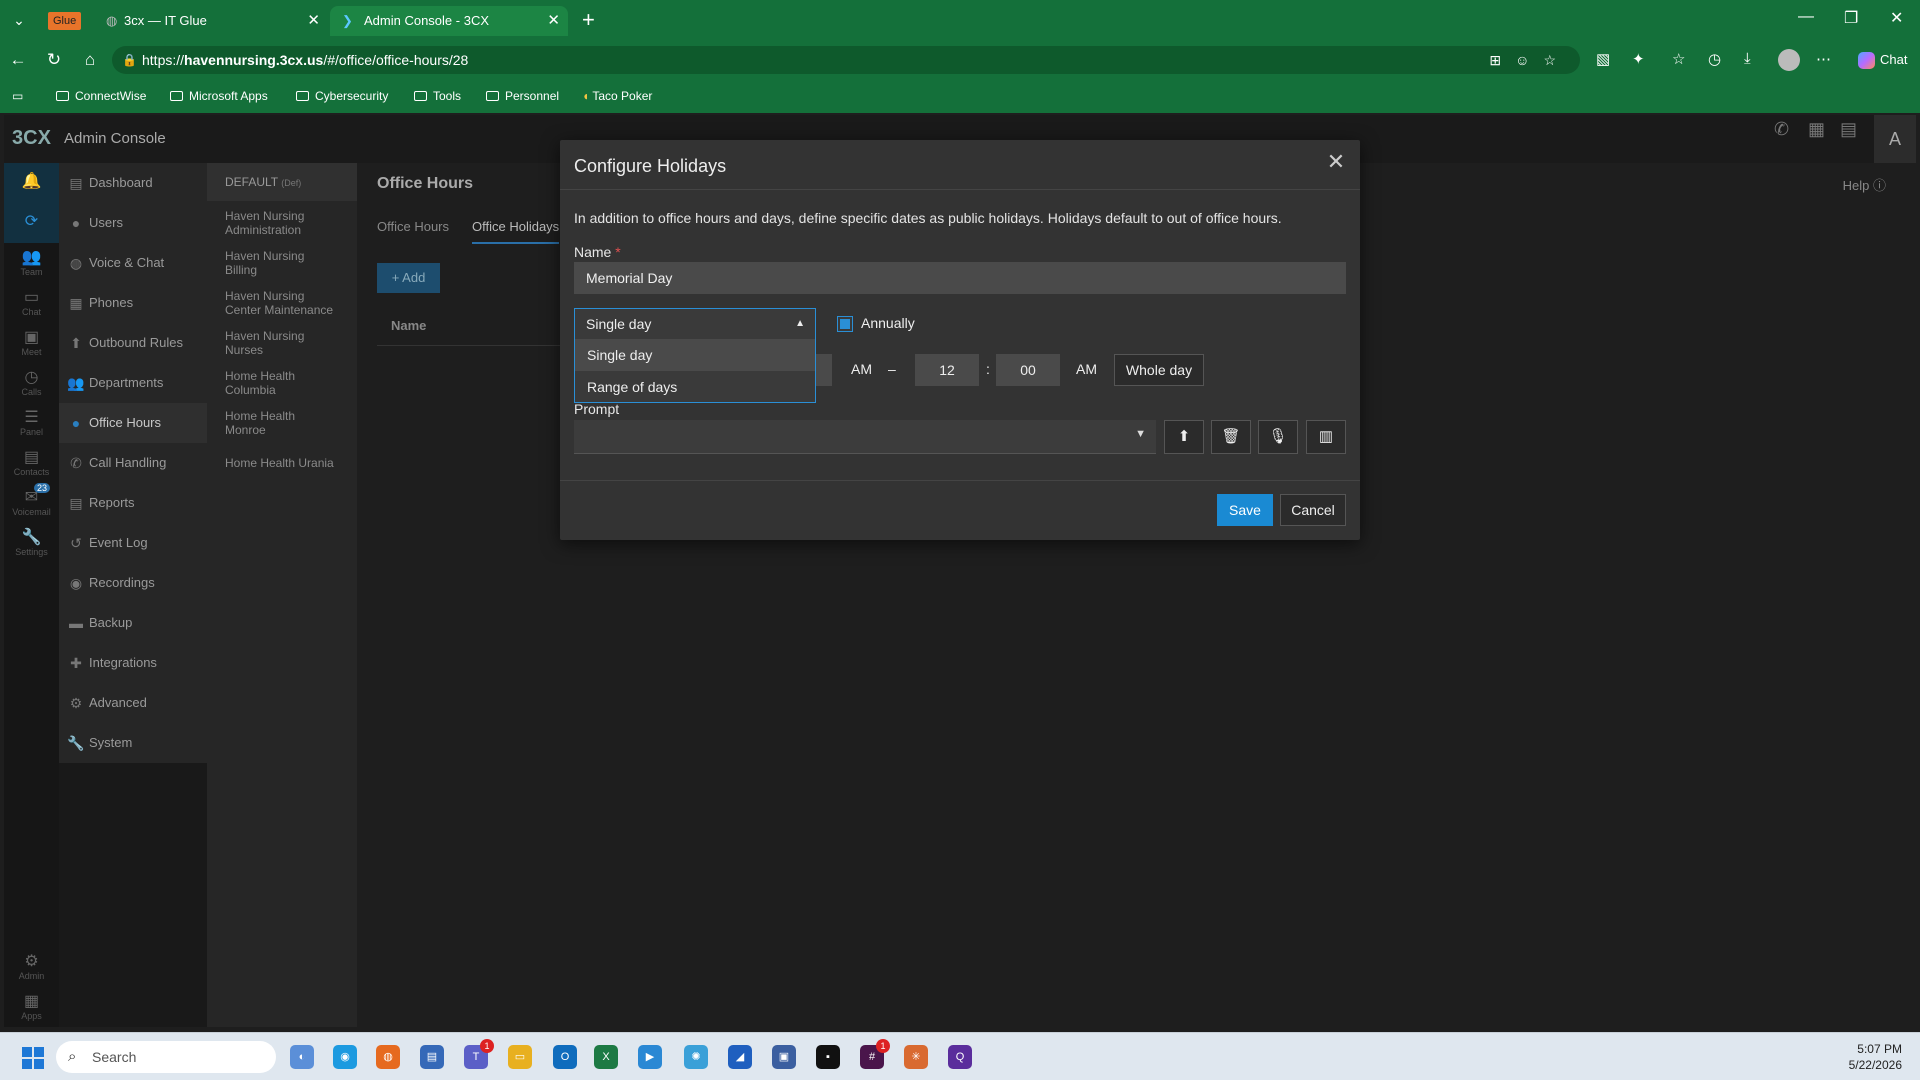  I want to click on site-item: Home Health Monroe, so click(282, 423).